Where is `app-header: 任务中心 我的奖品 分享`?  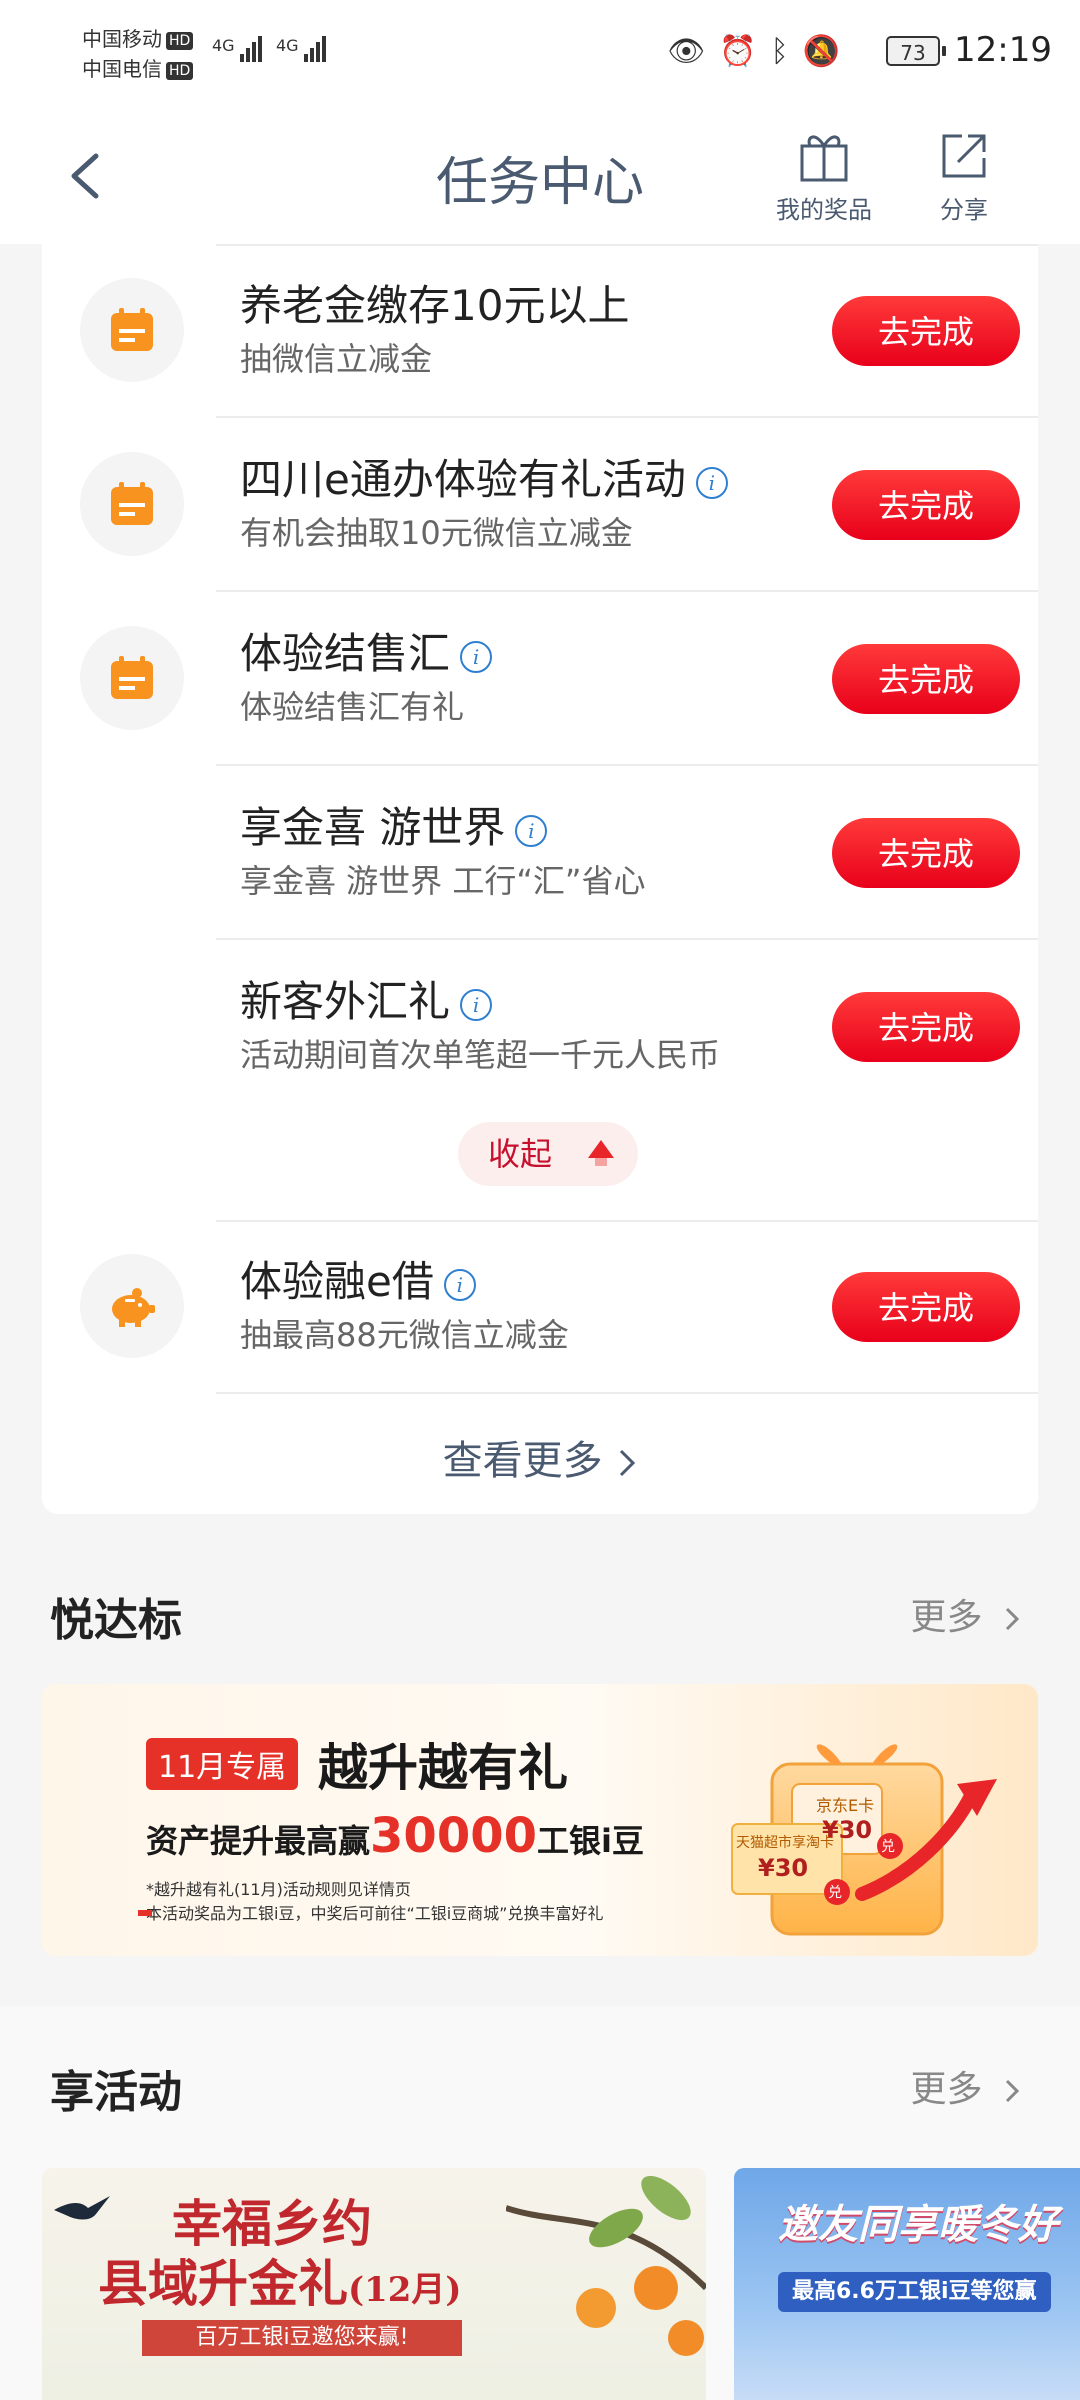
app-header: 任务中心 我的奖品 分享 is located at coordinates (540, 177).